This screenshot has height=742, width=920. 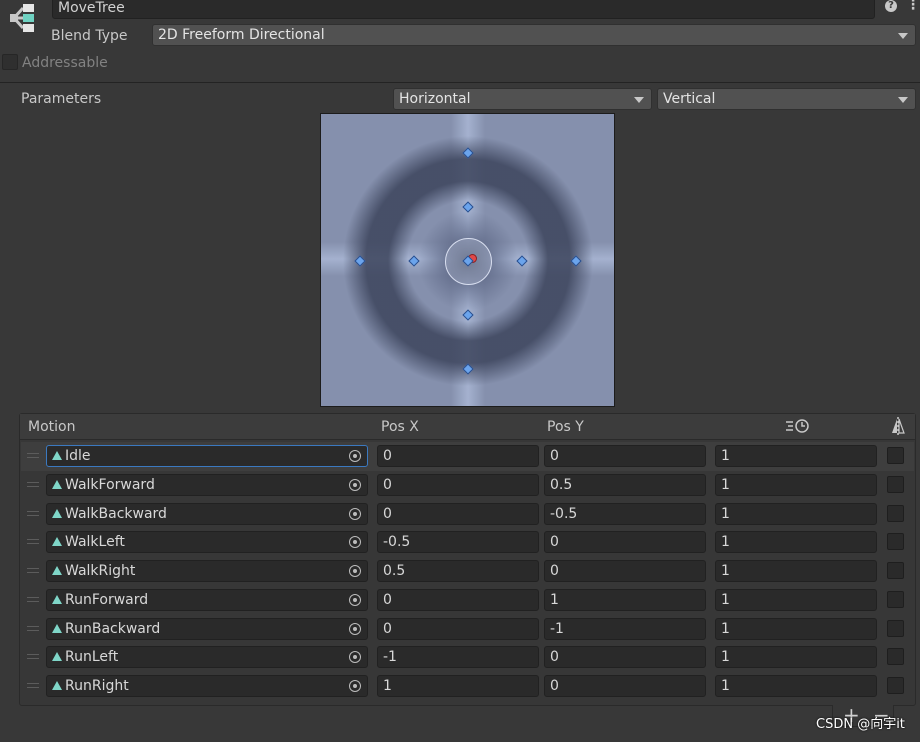 I want to click on motion-field: RunForward, so click(x=207, y=599).